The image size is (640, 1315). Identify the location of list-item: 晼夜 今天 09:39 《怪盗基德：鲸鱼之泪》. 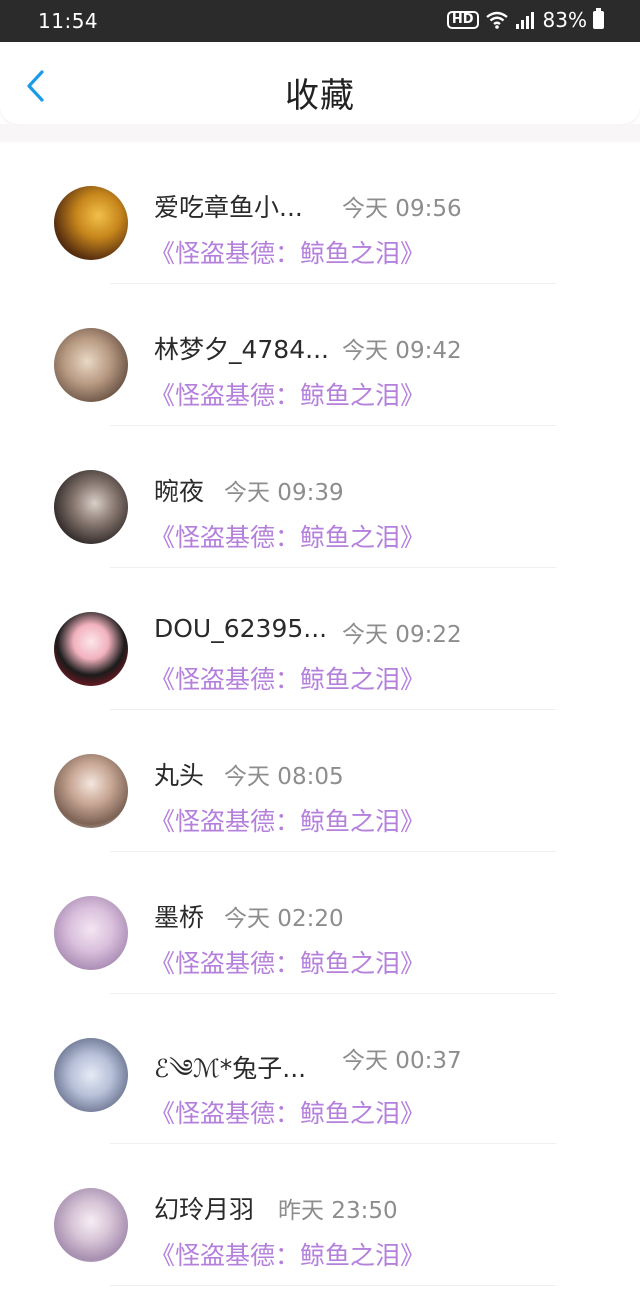
(320, 497).